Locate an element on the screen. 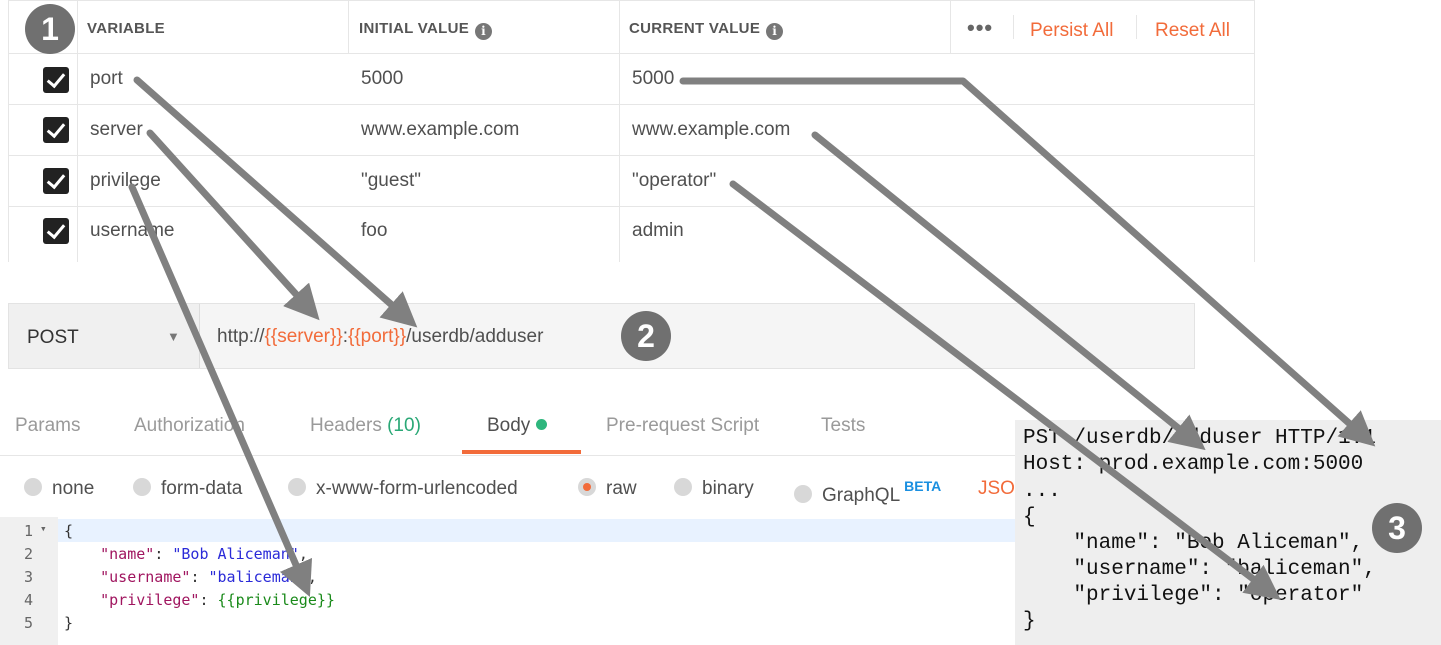  raw-line: "username": "baliceman", is located at coordinates (1199, 569).